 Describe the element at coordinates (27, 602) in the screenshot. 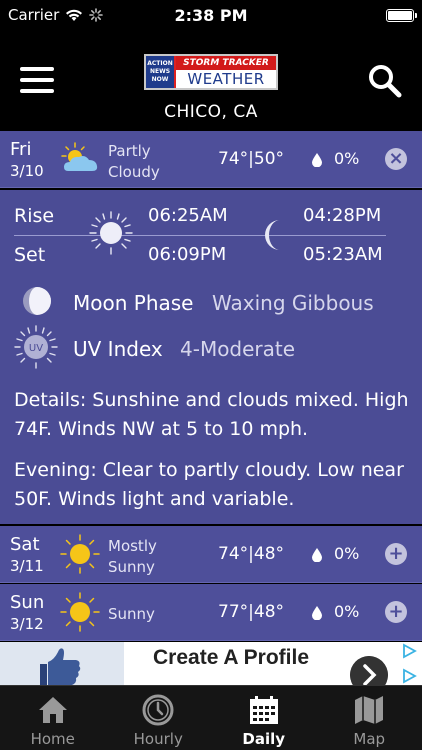

I see `day-name: Sun` at that location.